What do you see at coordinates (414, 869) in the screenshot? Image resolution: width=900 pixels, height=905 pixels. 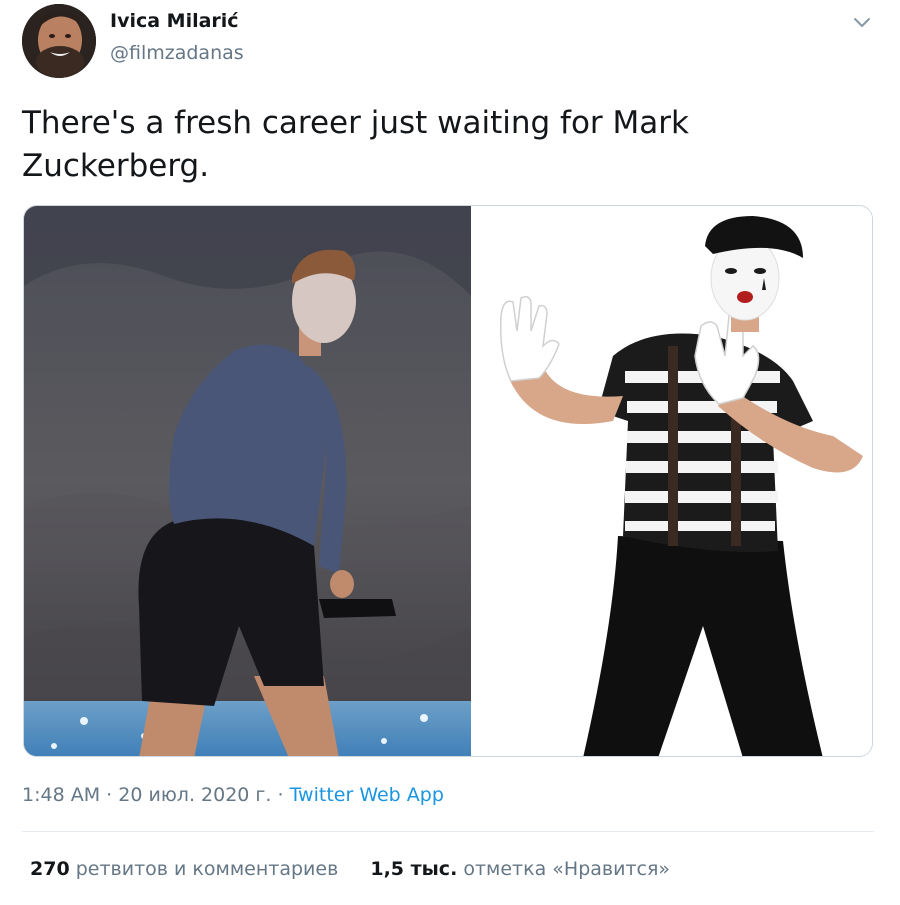 I see `likes-count: 1,5 тыс.` at bounding box center [414, 869].